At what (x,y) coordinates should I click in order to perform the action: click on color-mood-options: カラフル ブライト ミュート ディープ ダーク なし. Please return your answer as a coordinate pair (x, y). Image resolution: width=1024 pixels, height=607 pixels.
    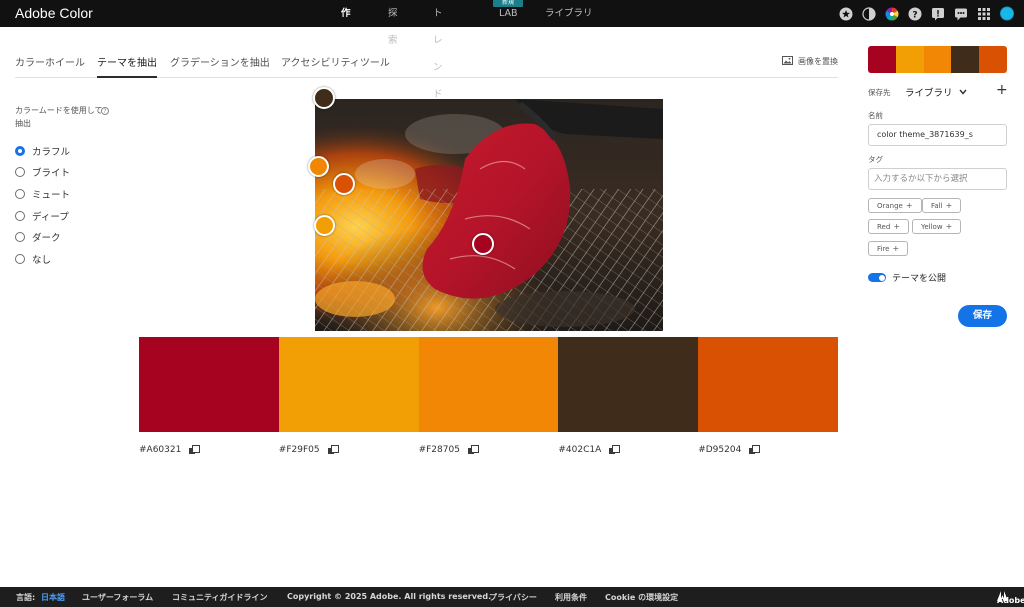
    Looking at the image, I should click on (42, 205).